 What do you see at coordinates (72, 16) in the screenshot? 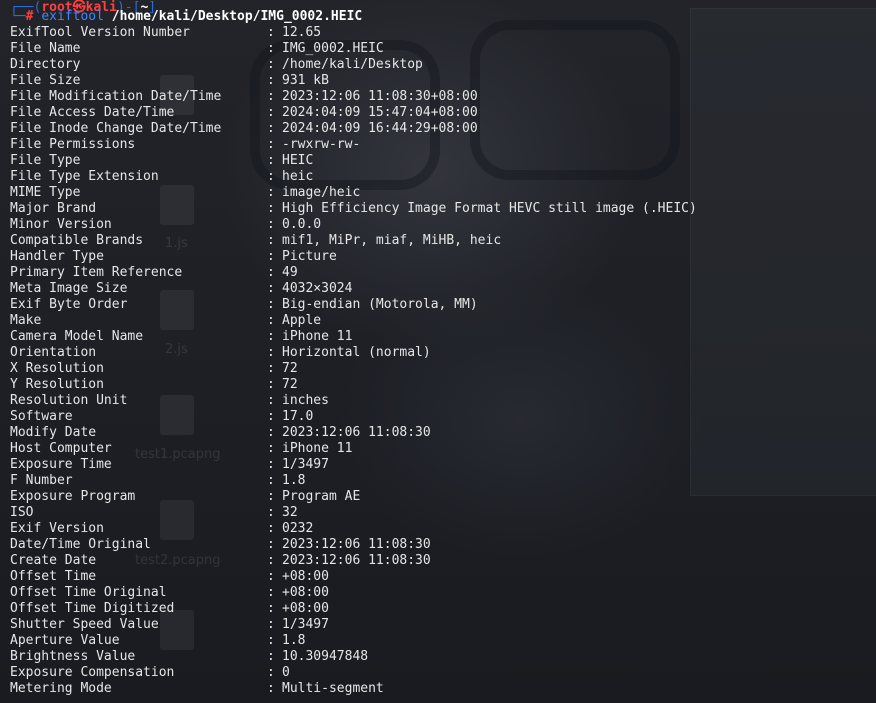
I see `command-name: exiftool` at bounding box center [72, 16].